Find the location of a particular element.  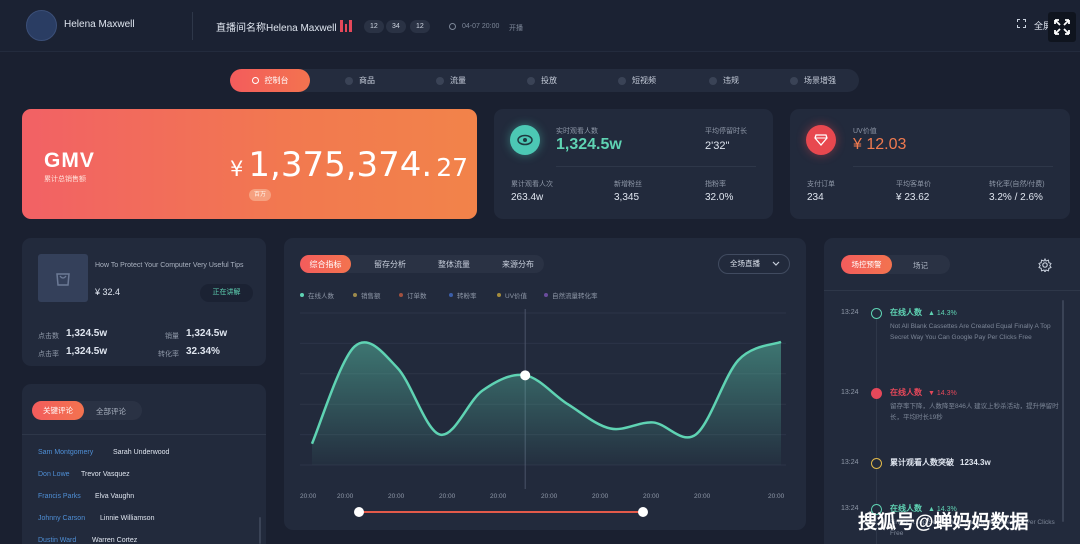

highlight-point is located at coordinates (525, 375).